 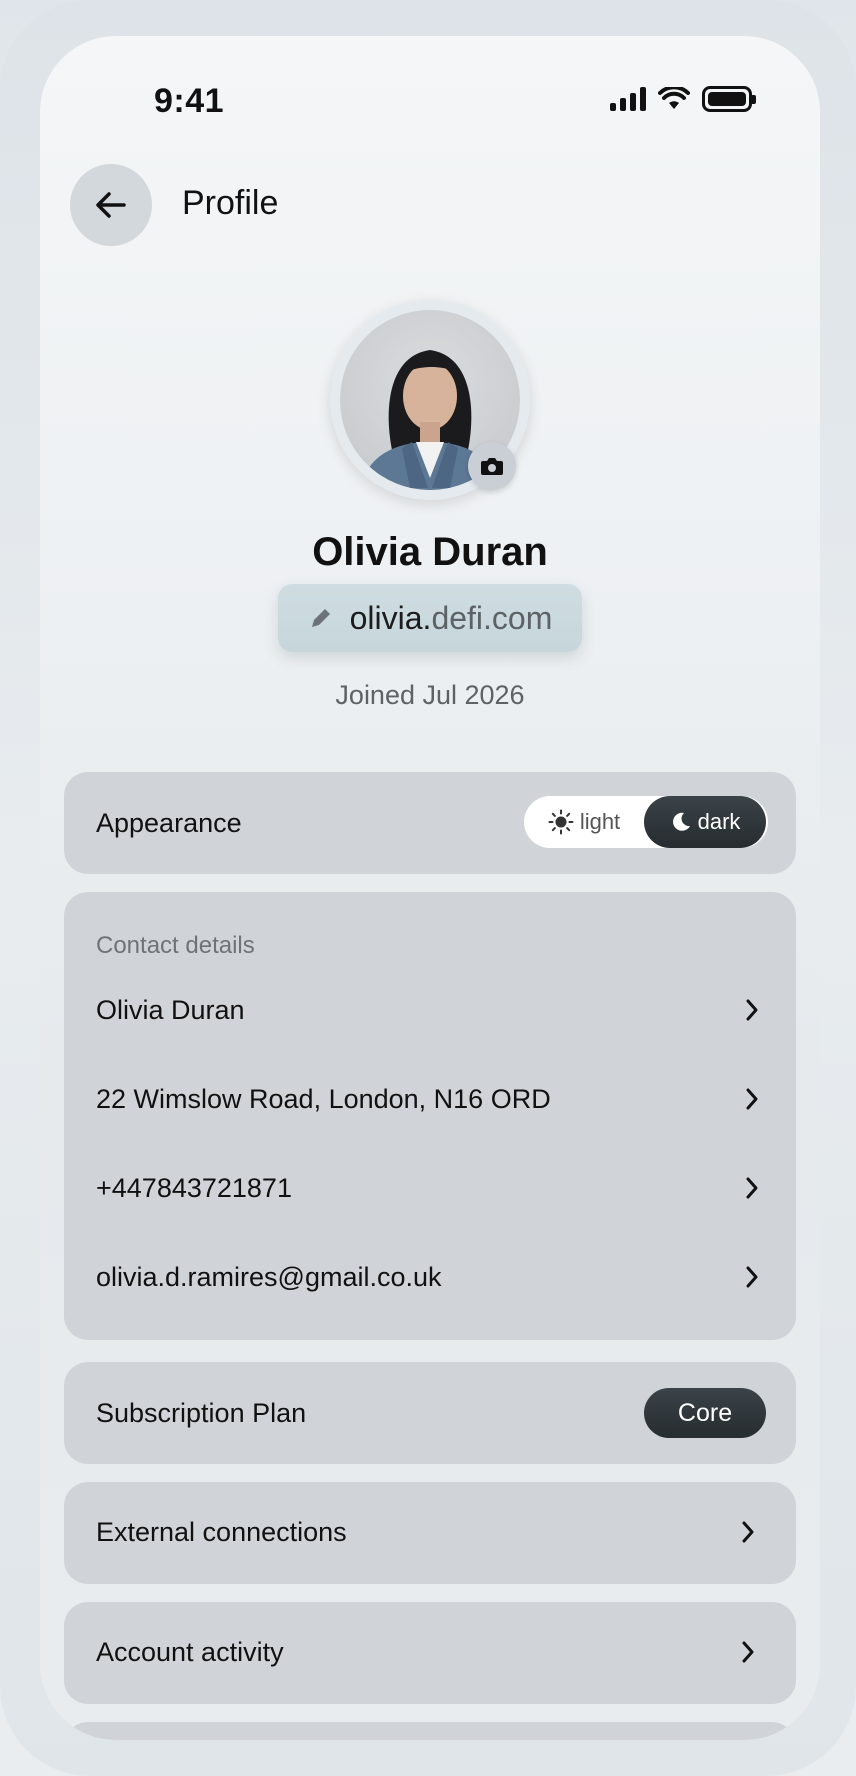 I want to click on subscription-label: Subscription Plan, so click(x=201, y=1413).